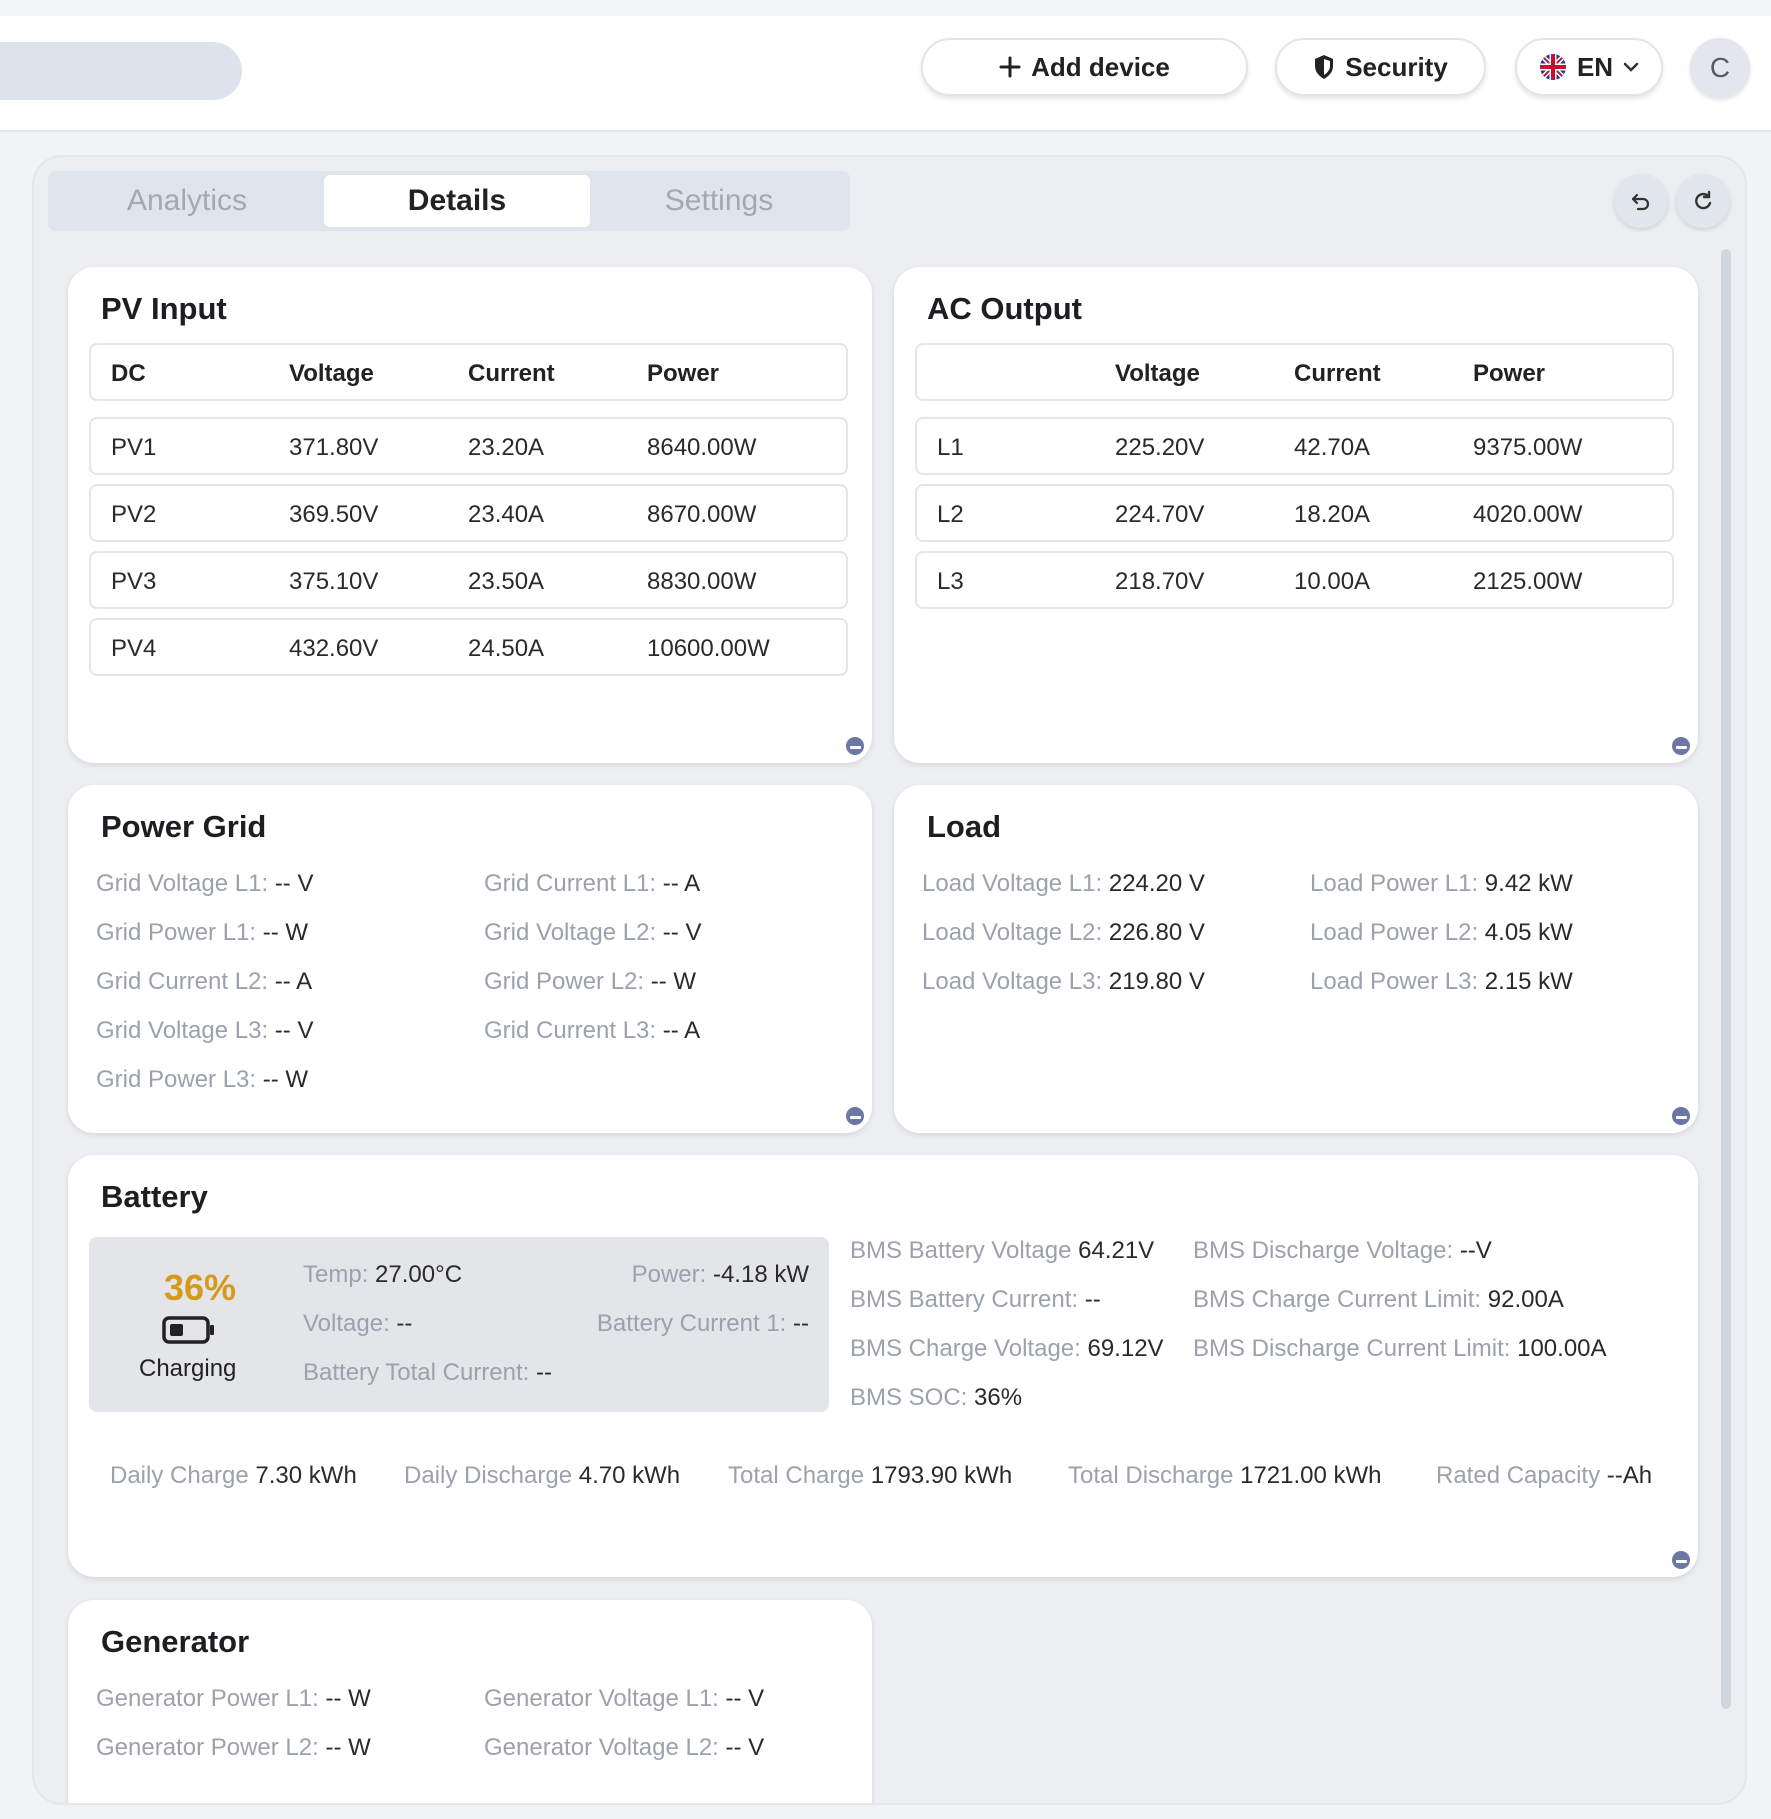  I want to click on table-row: L2 224.70V 18.20A 4020.00W, so click(1294, 513).